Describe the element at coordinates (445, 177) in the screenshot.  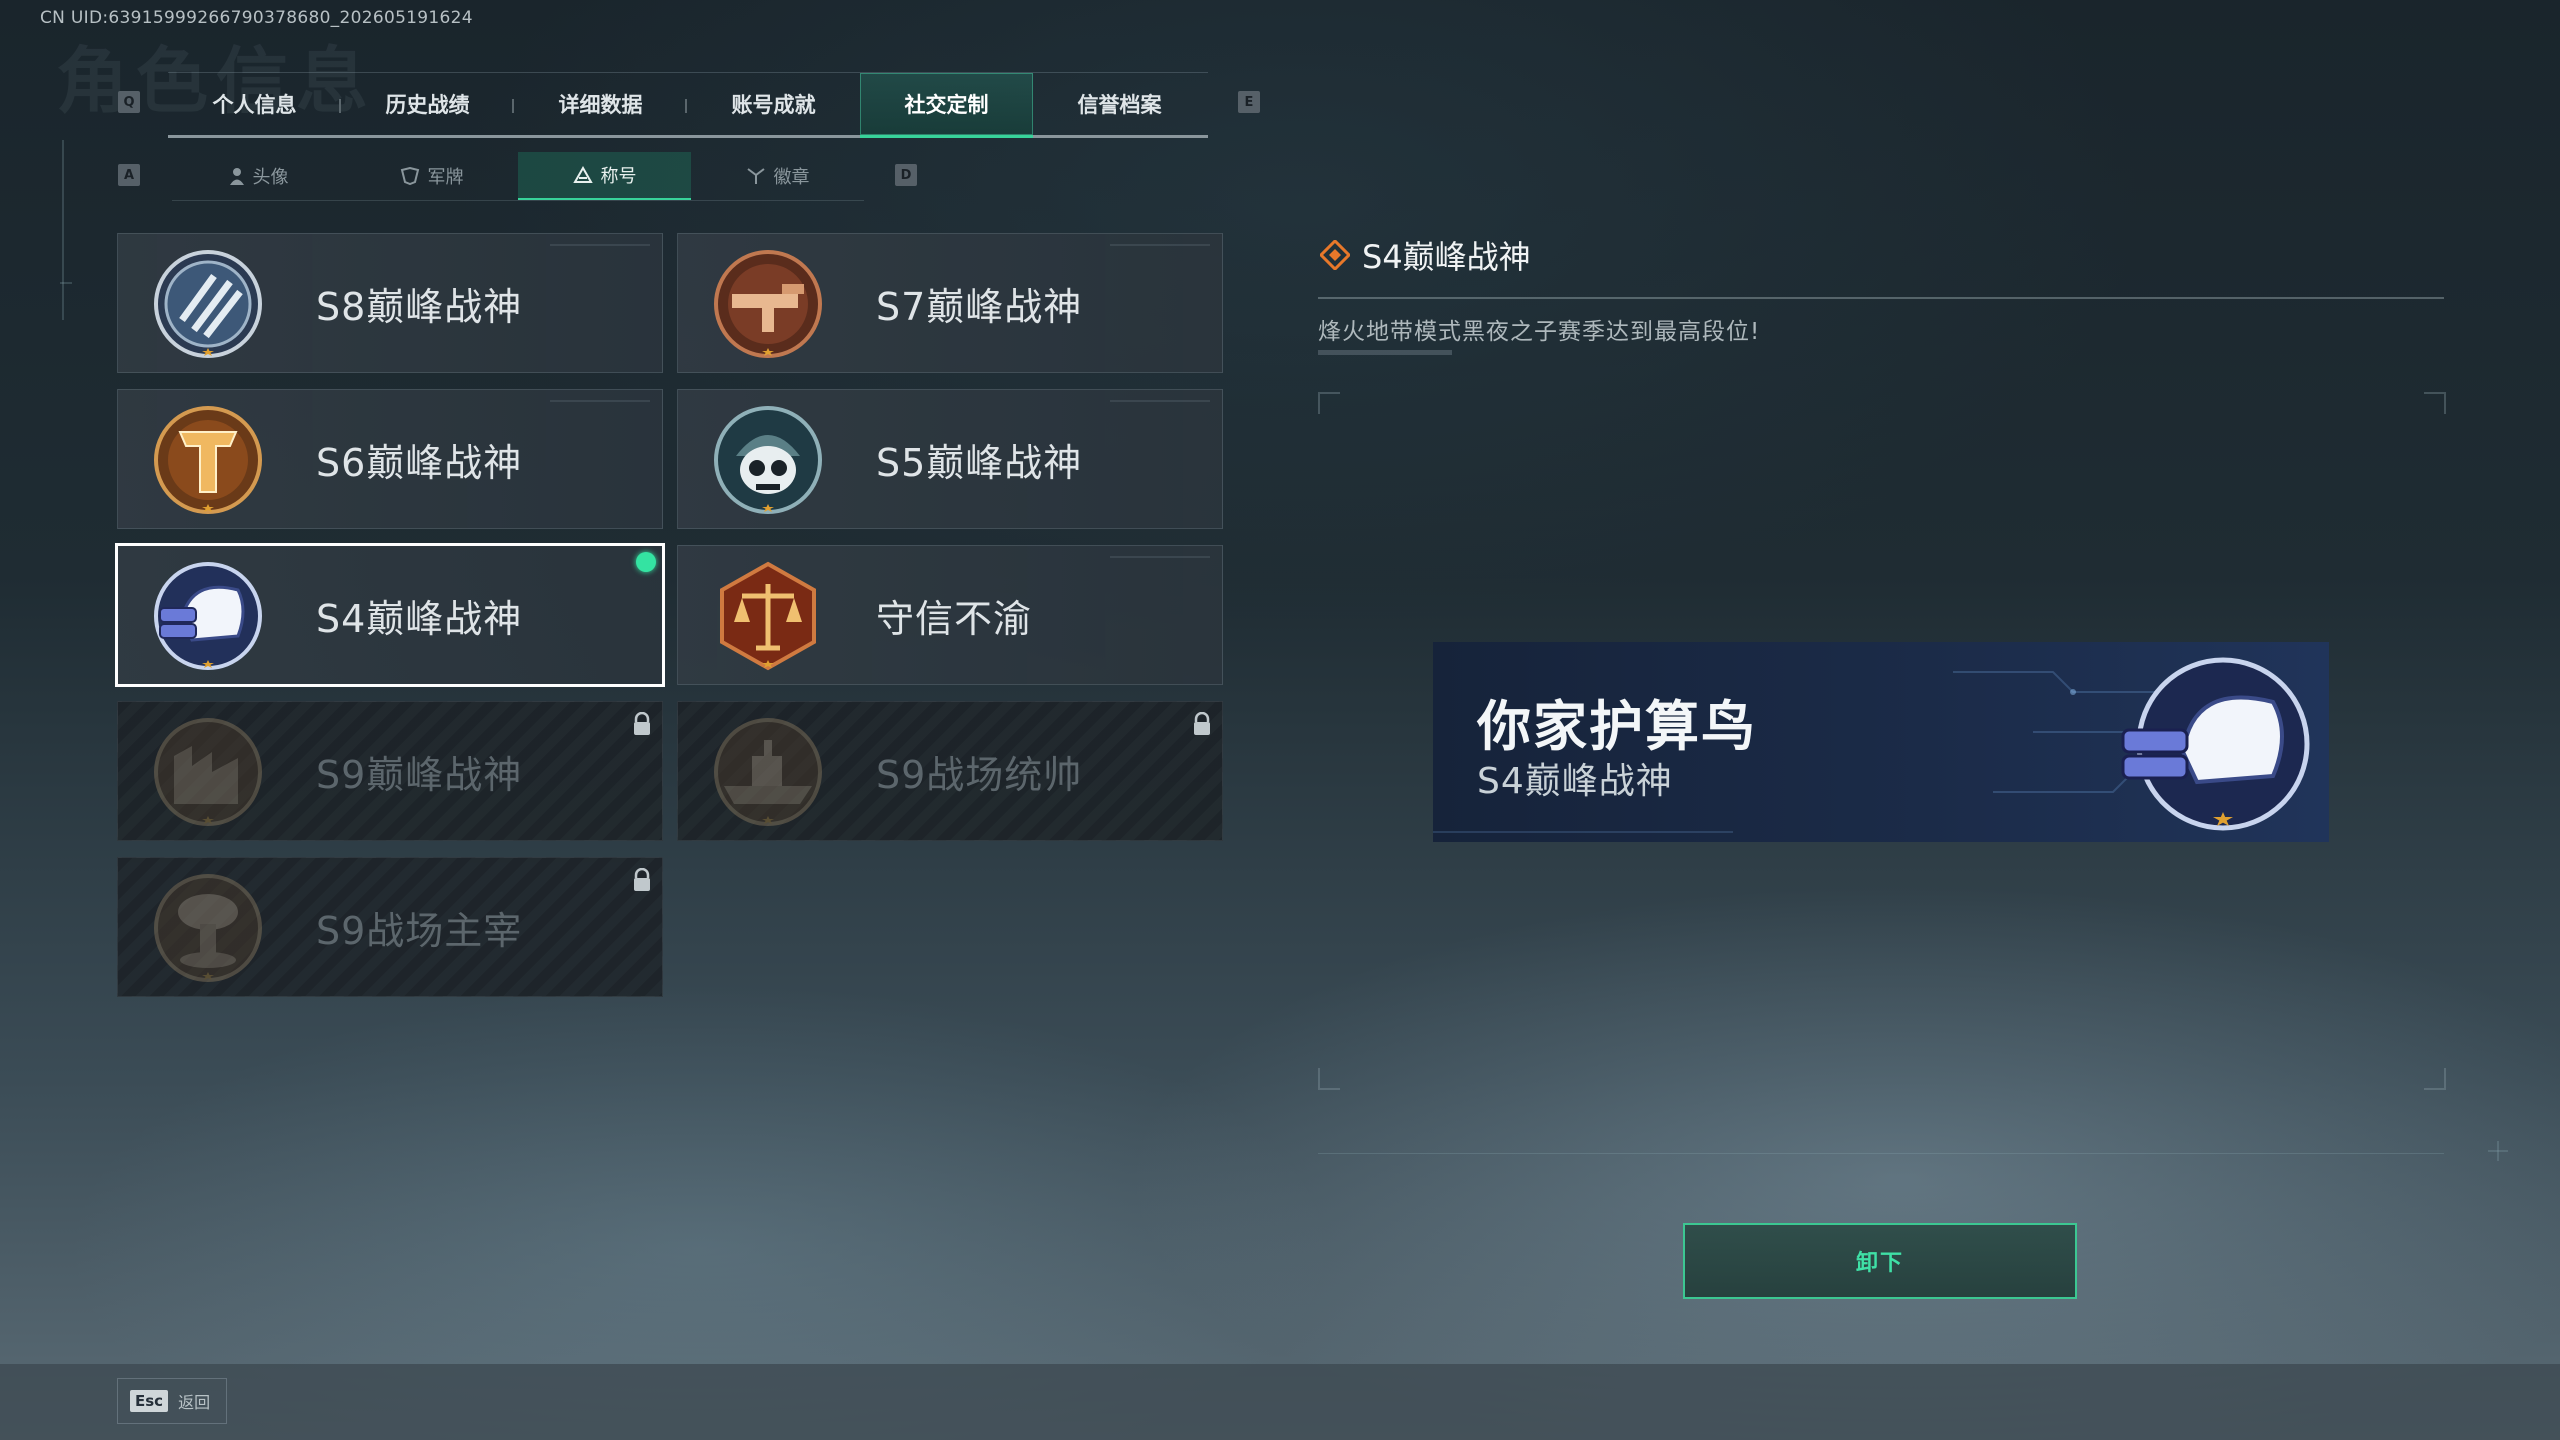
I see `subtab-label: 军牌` at that location.